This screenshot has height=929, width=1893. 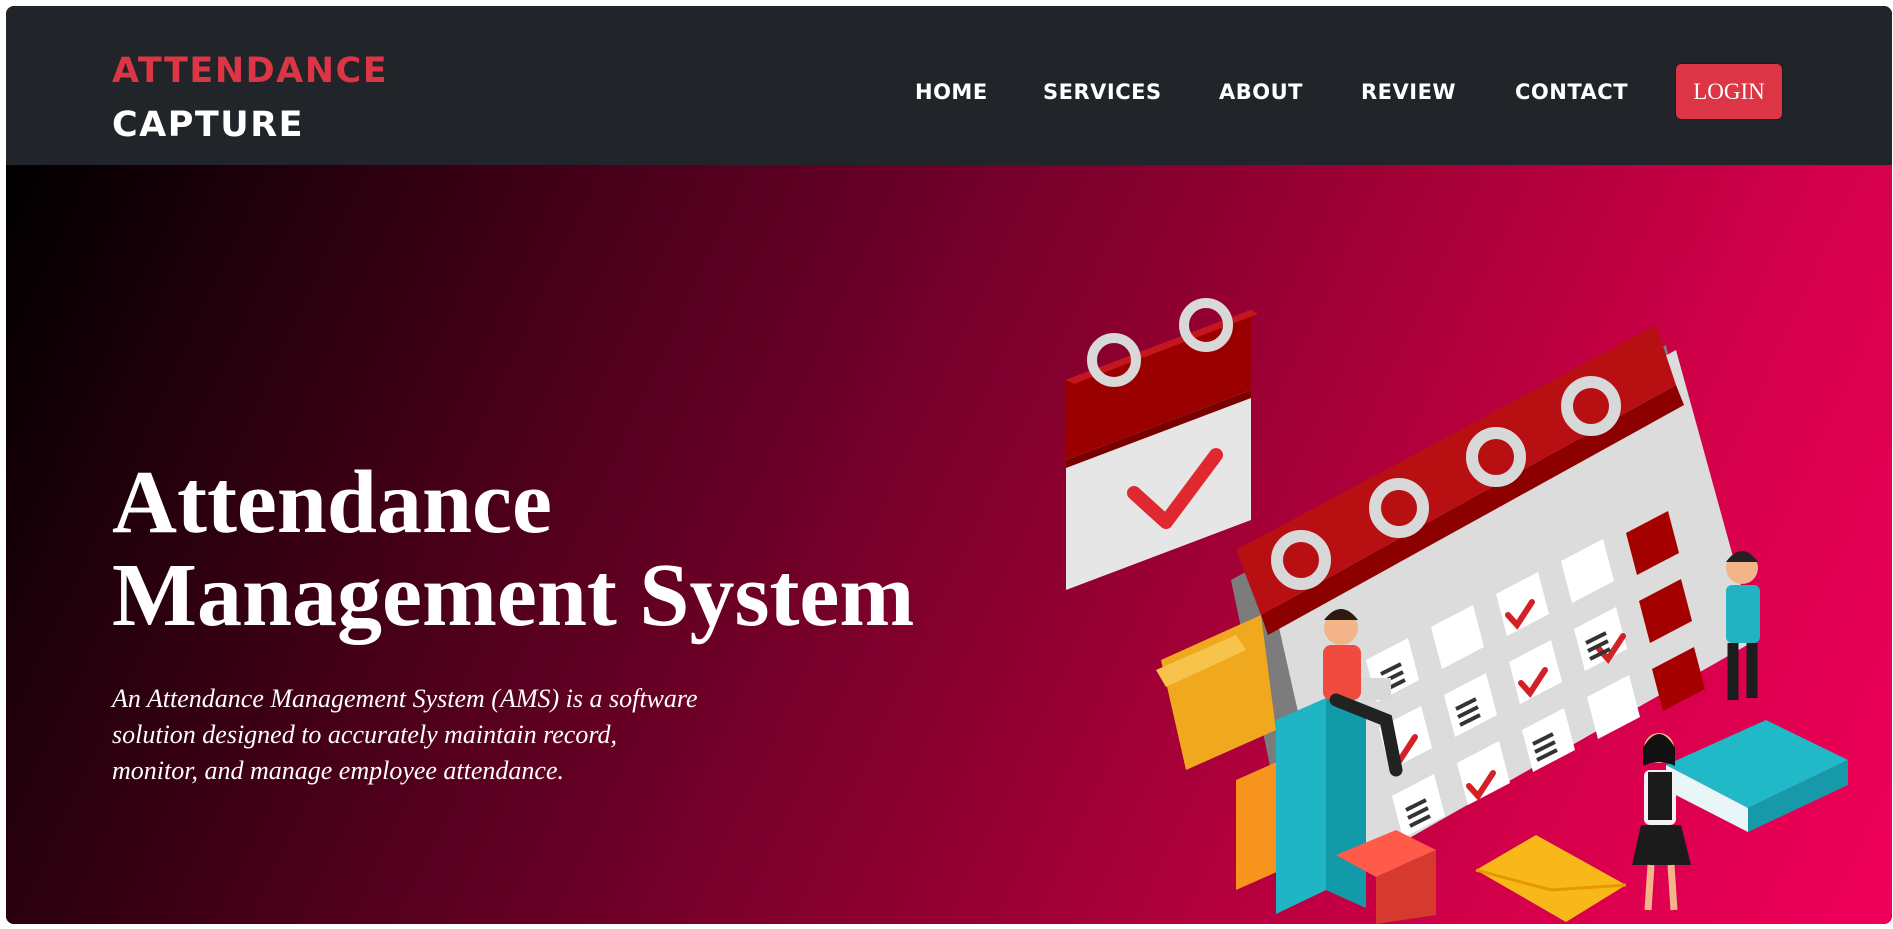 What do you see at coordinates (1162, 444) in the screenshot?
I see `small-calendar-icon` at bounding box center [1162, 444].